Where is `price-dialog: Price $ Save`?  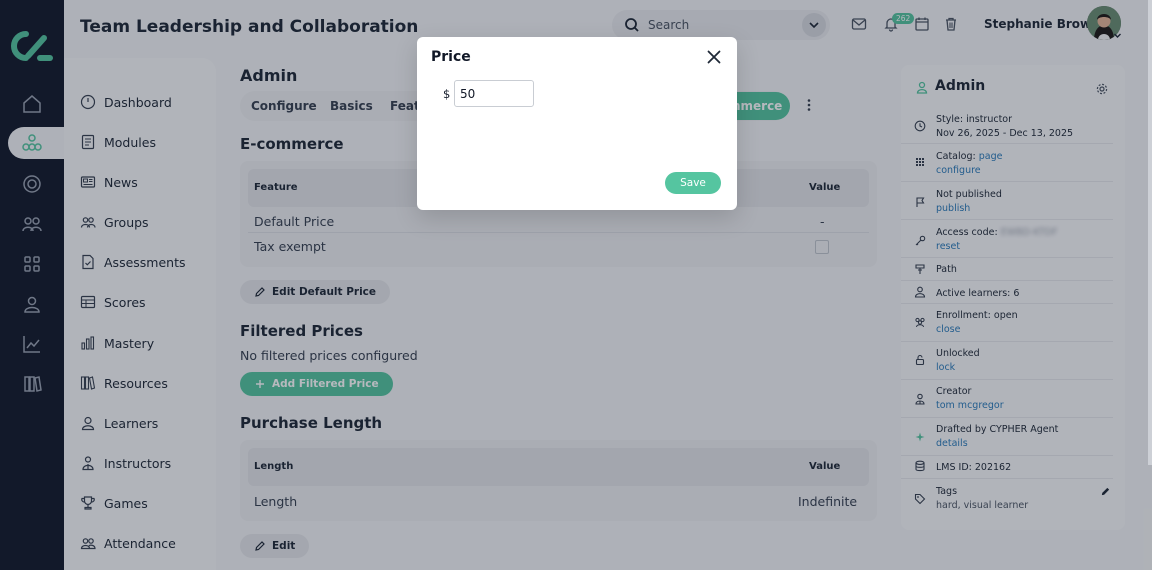 price-dialog: Price $ Save is located at coordinates (577, 123).